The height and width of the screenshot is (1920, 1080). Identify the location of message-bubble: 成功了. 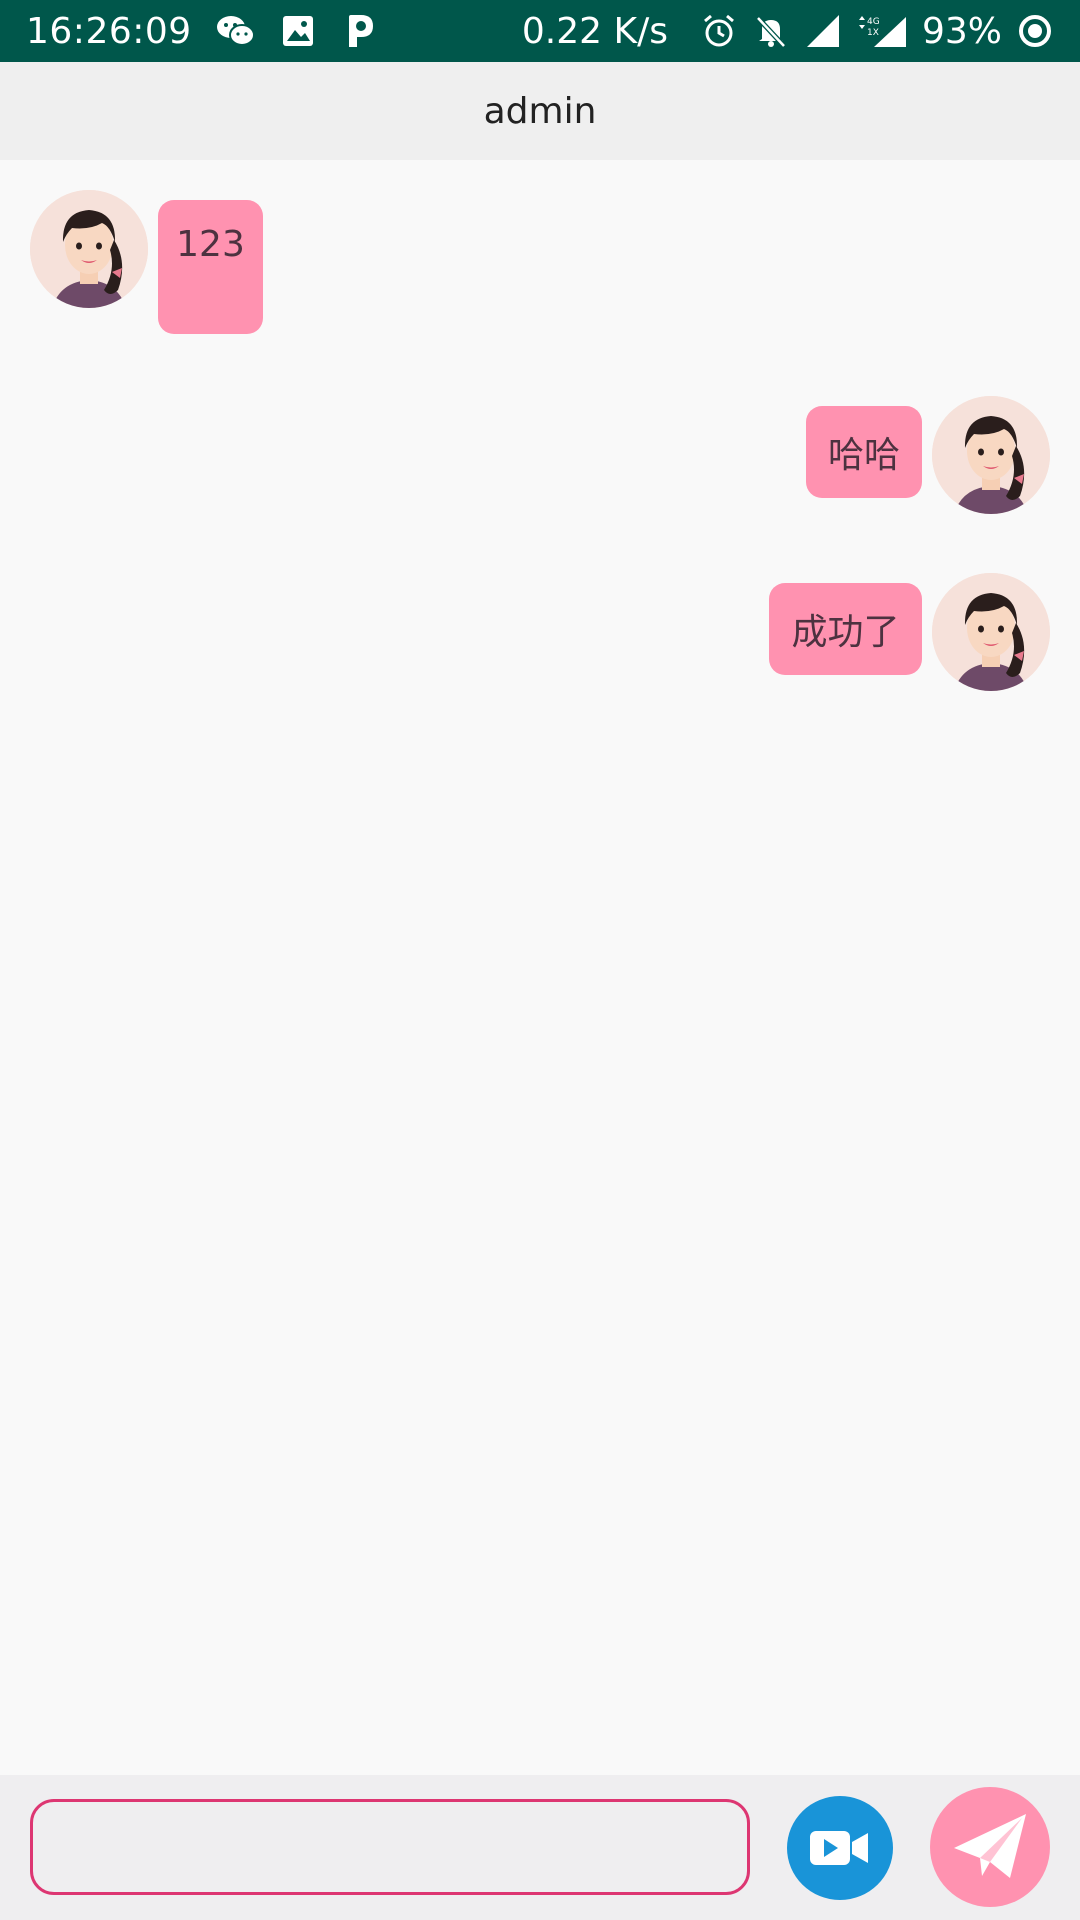
(845, 629).